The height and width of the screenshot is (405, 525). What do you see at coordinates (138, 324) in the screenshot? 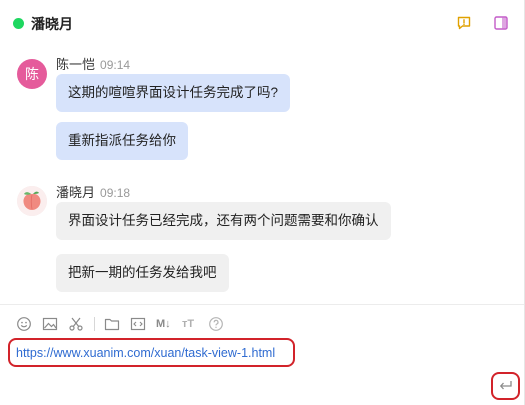
I see `code-icon` at bounding box center [138, 324].